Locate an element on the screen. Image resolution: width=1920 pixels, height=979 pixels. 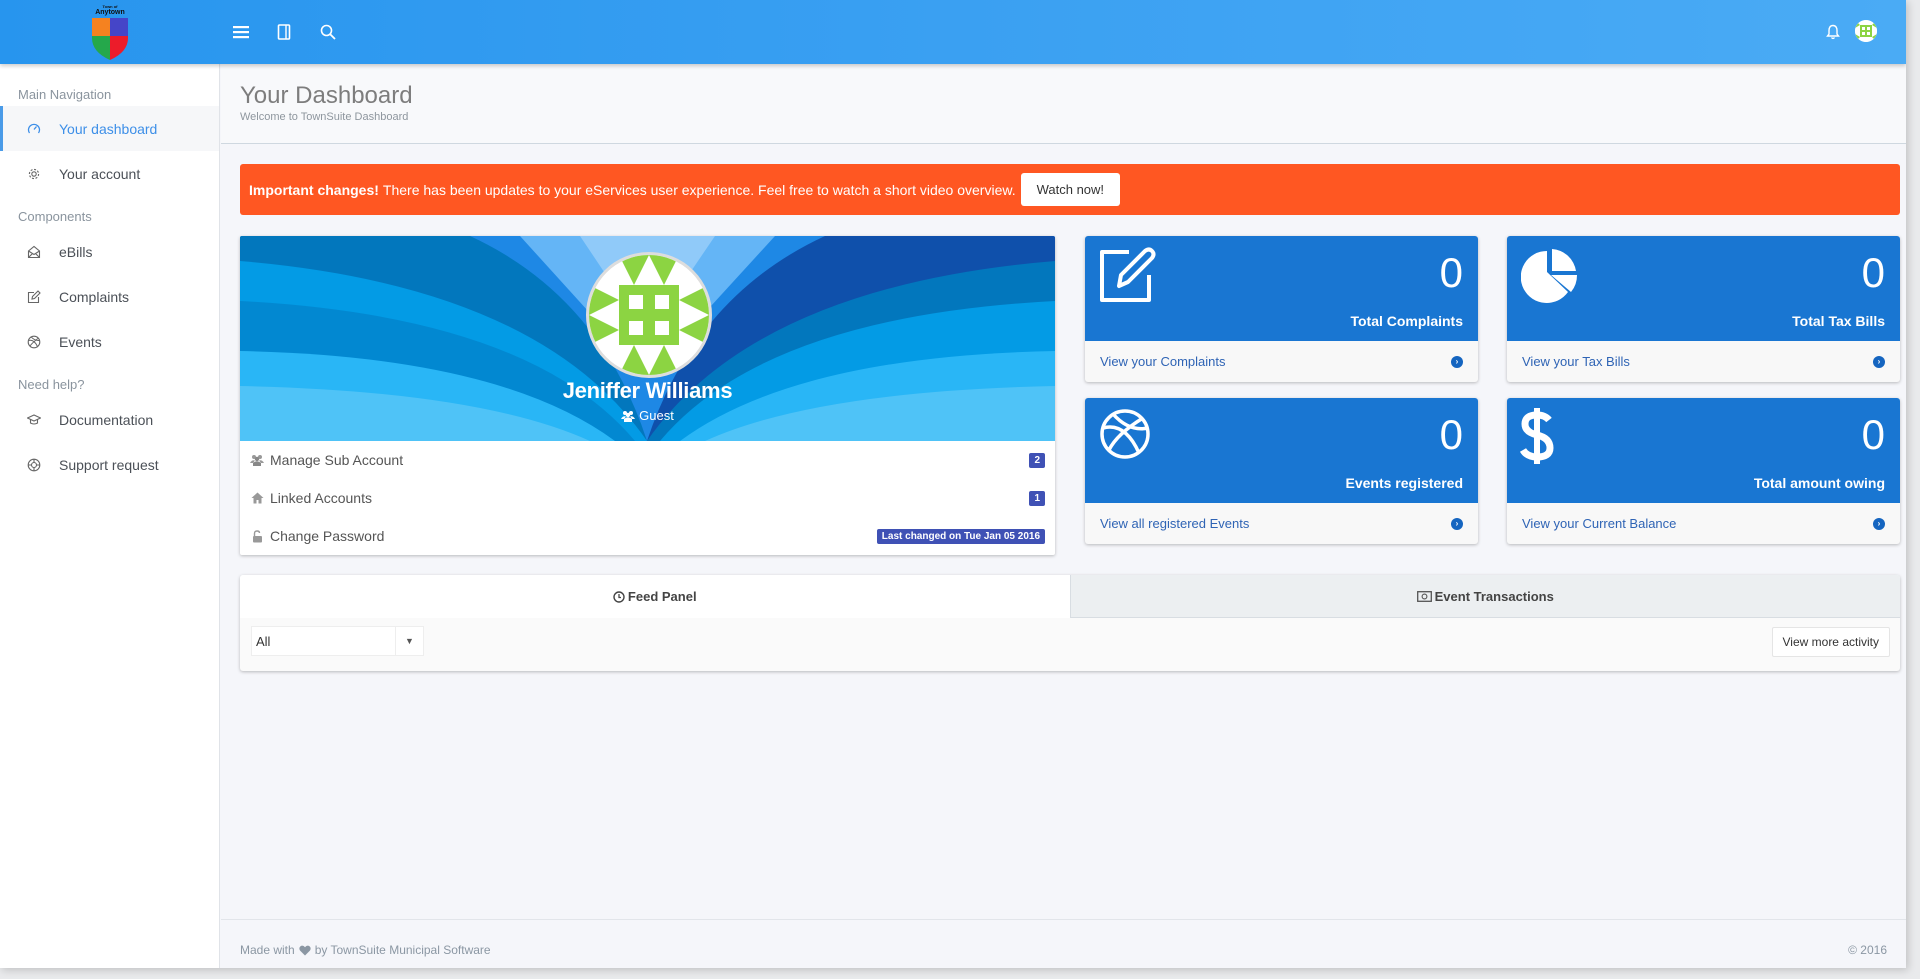
bell-icon is located at coordinates (1833, 32).